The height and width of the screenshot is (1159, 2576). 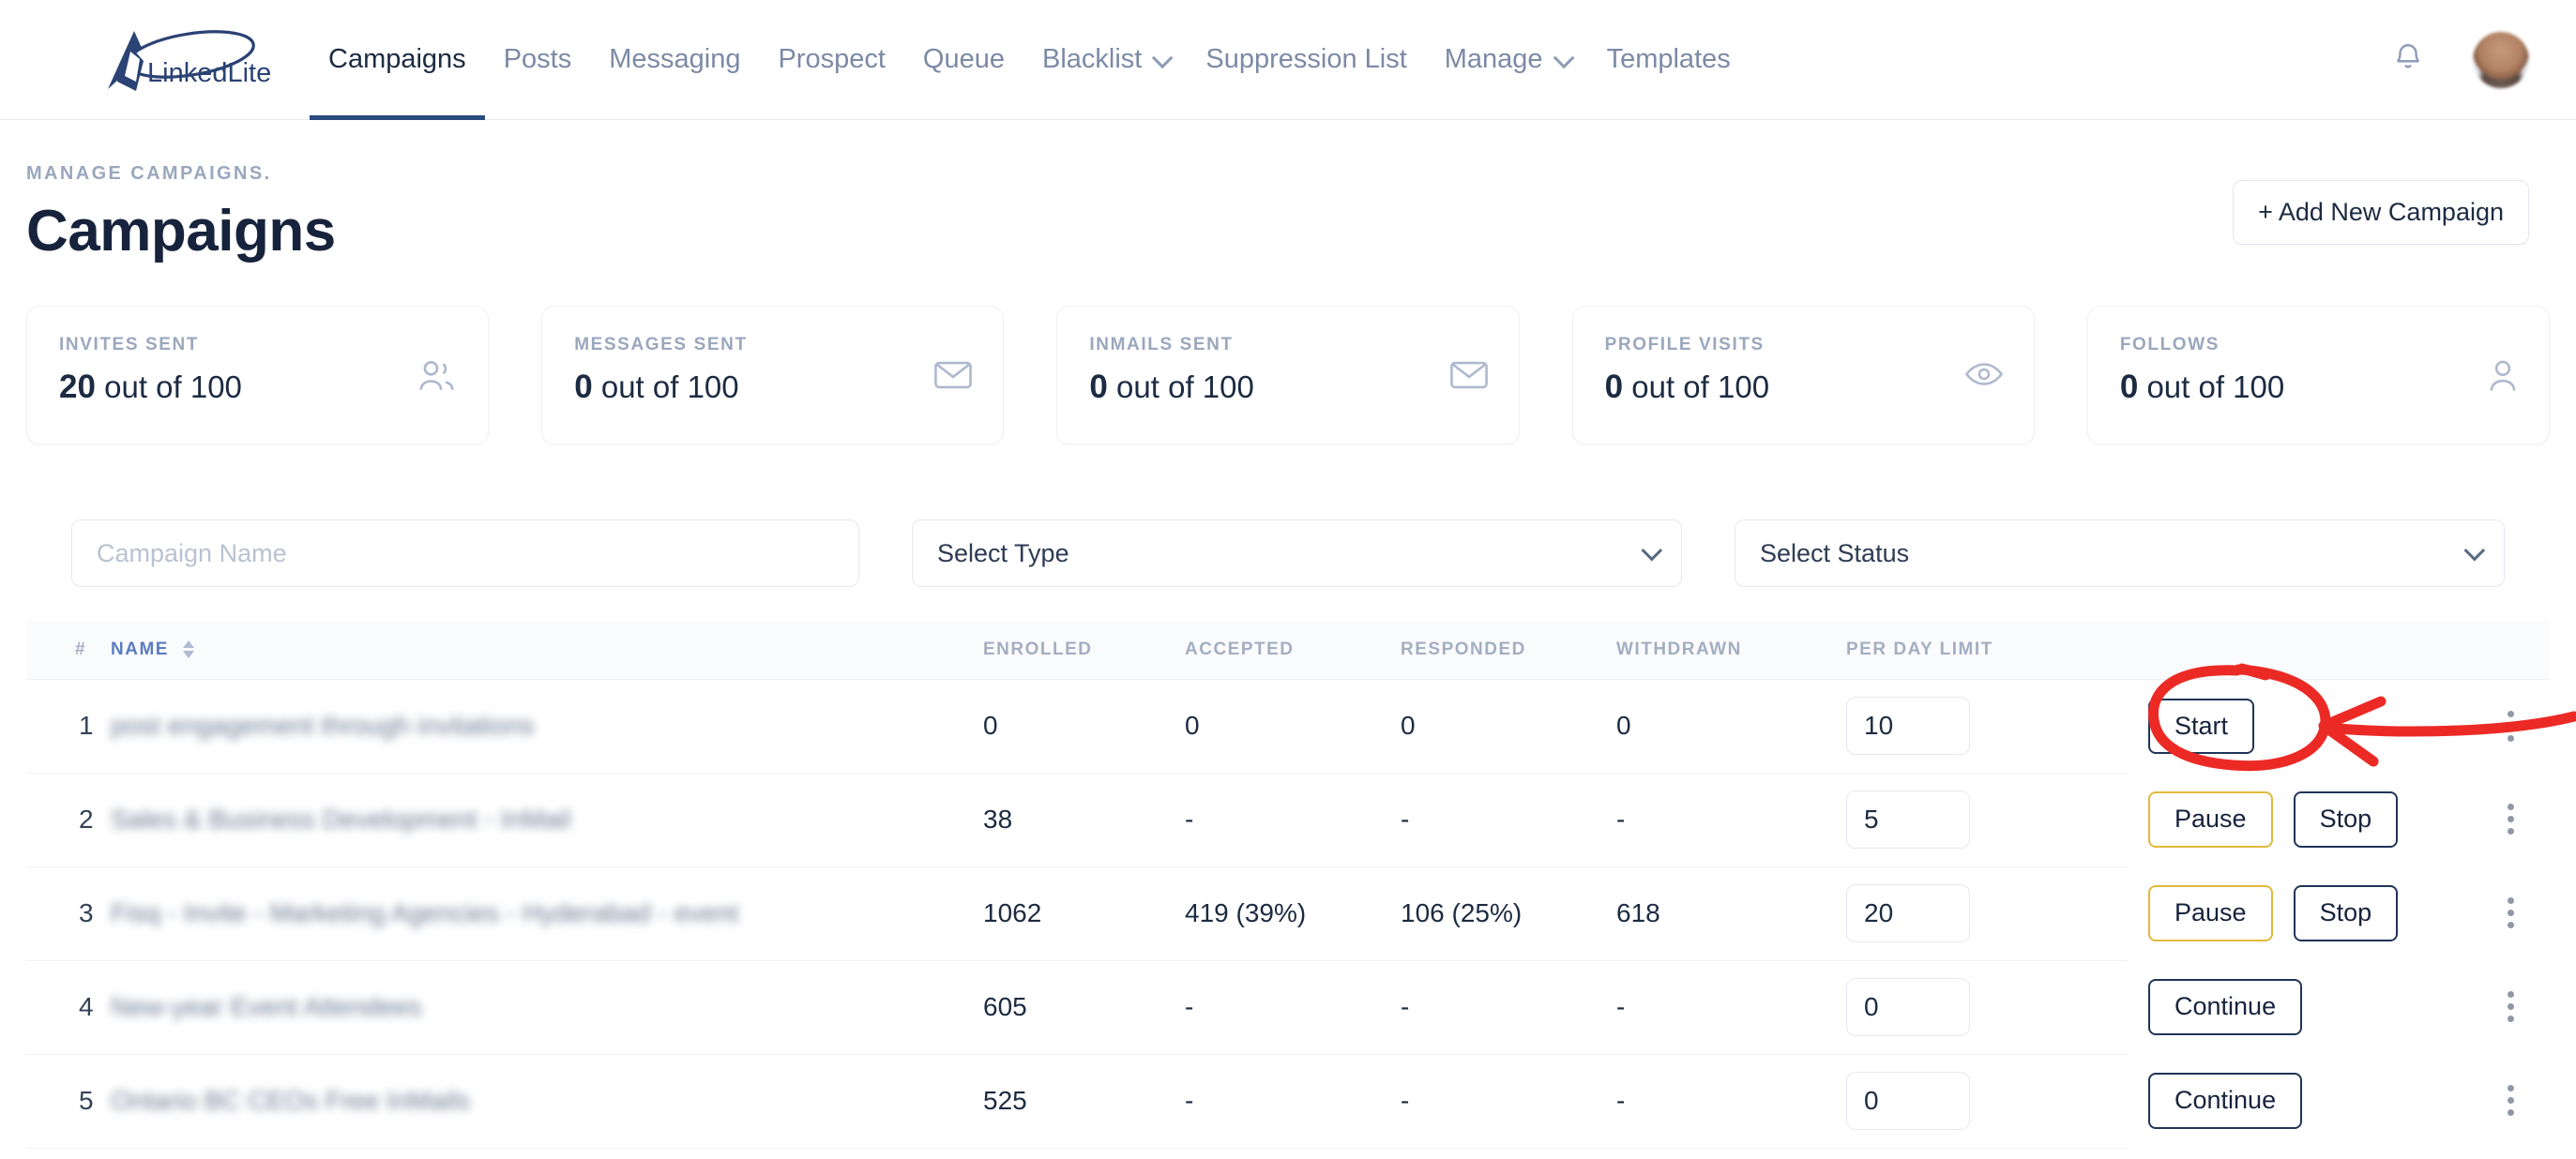 What do you see at coordinates (155, 60) in the screenshot?
I see `brand-logo: LinkedLite` at bounding box center [155, 60].